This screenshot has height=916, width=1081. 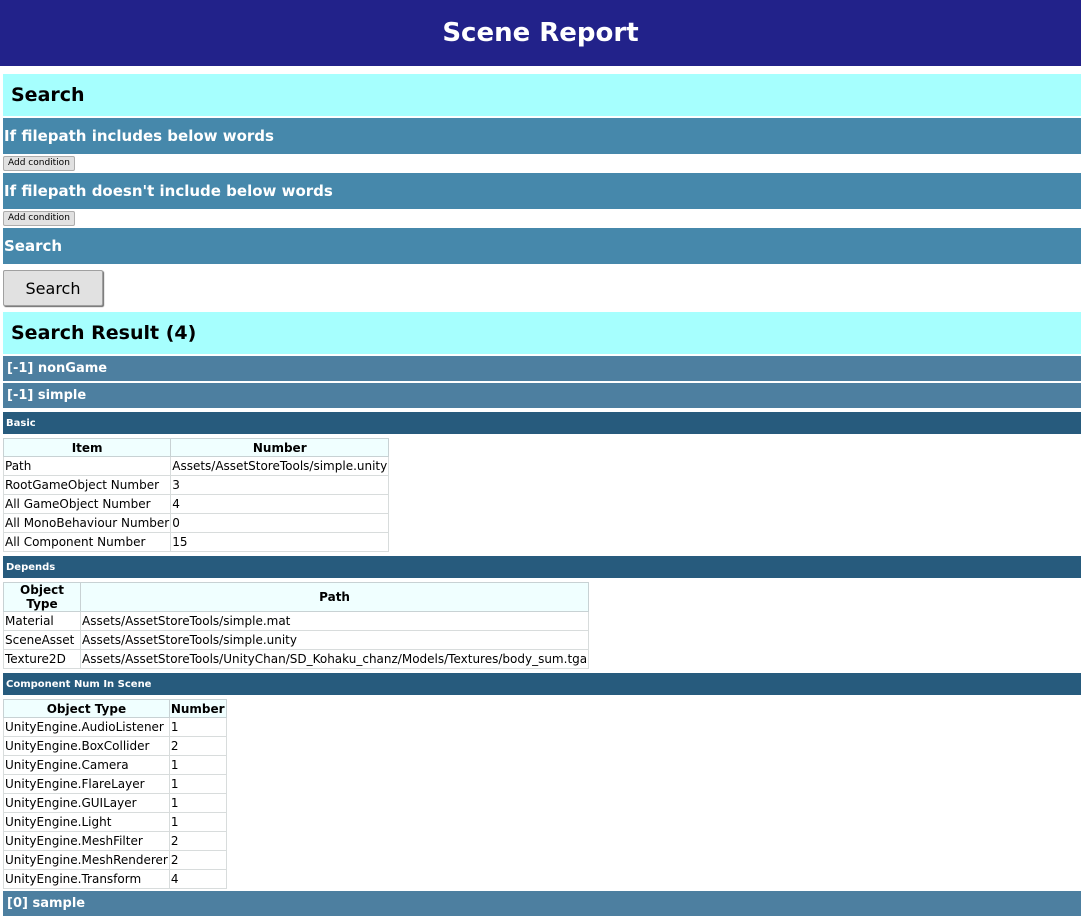 What do you see at coordinates (280, 504) in the screenshot?
I see `basic-cell-value: 4` at bounding box center [280, 504].